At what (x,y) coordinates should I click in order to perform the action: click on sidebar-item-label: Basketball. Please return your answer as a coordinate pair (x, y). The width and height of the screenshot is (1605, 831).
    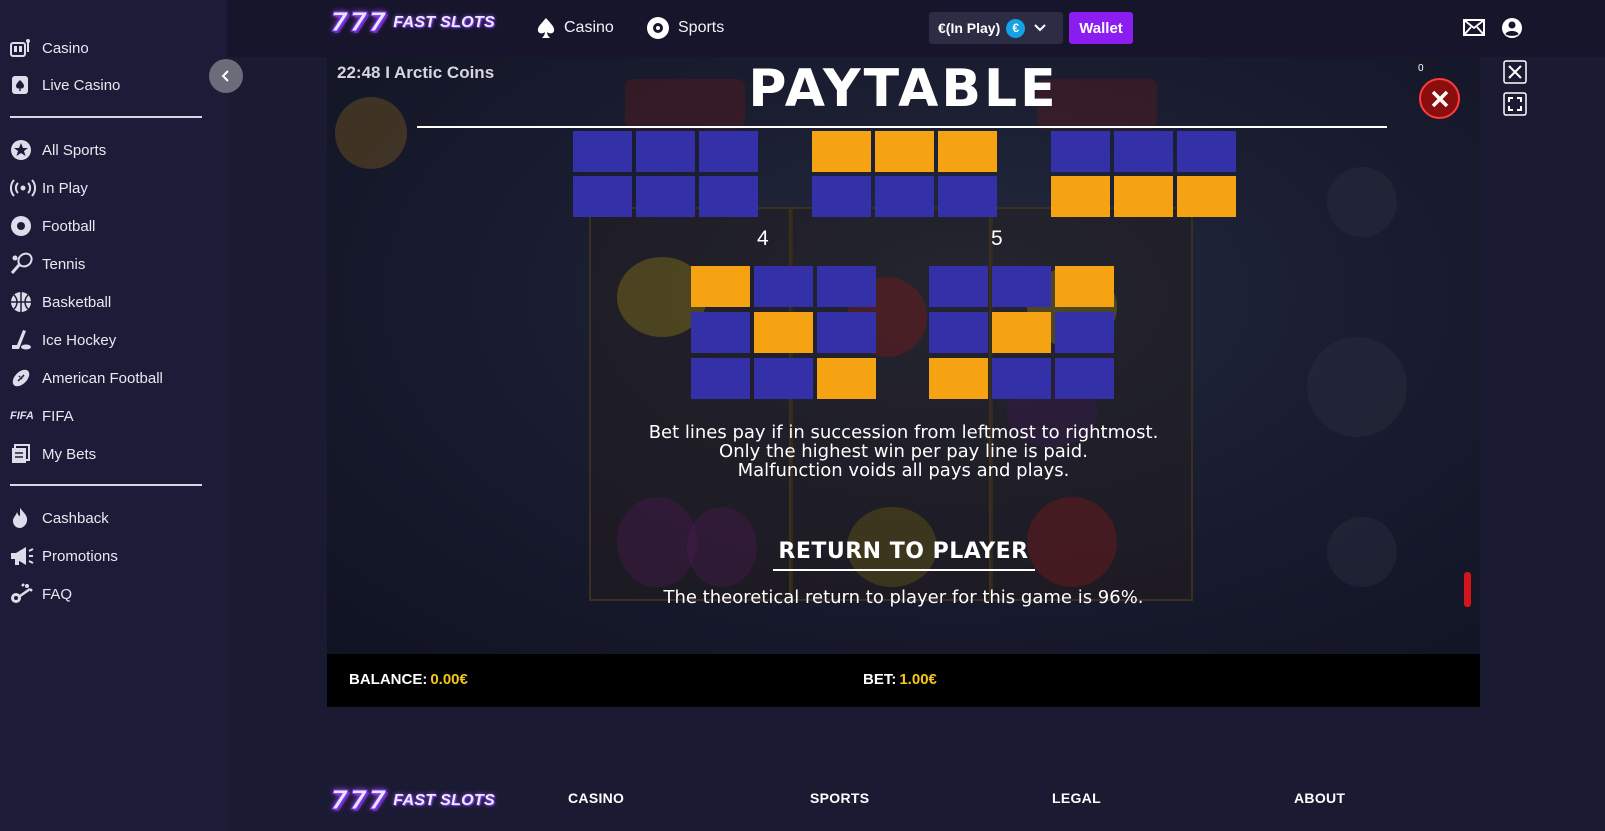
    Looking at the image, I should click on (77, 302).